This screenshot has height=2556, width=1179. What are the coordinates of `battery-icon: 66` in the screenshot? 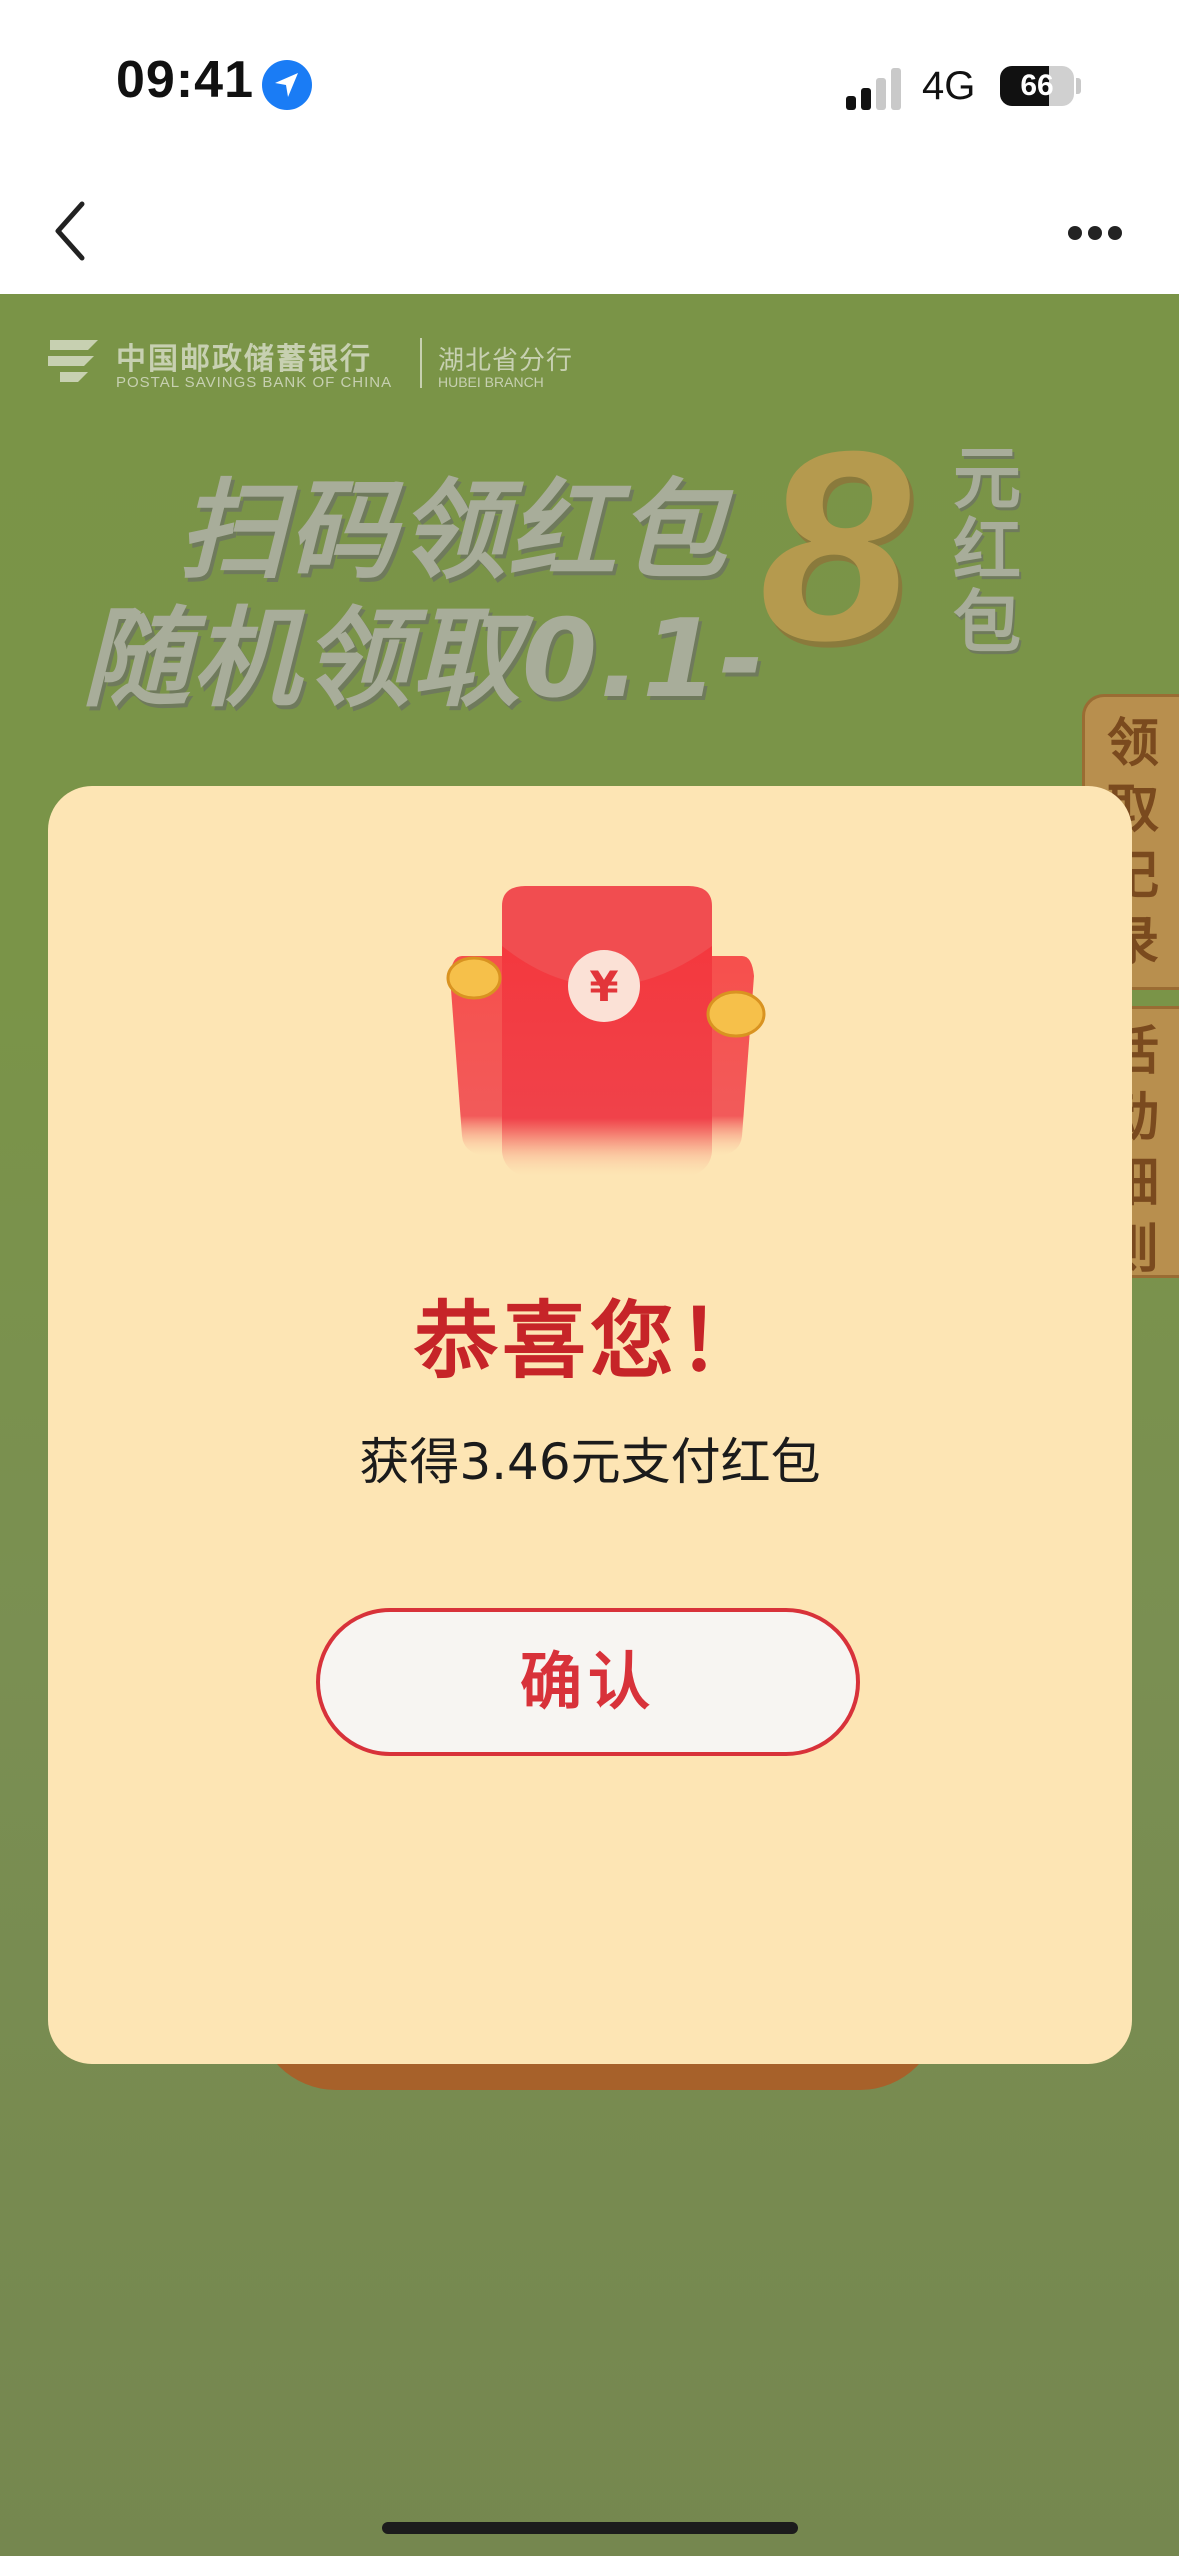 It's located at (1037, 86).